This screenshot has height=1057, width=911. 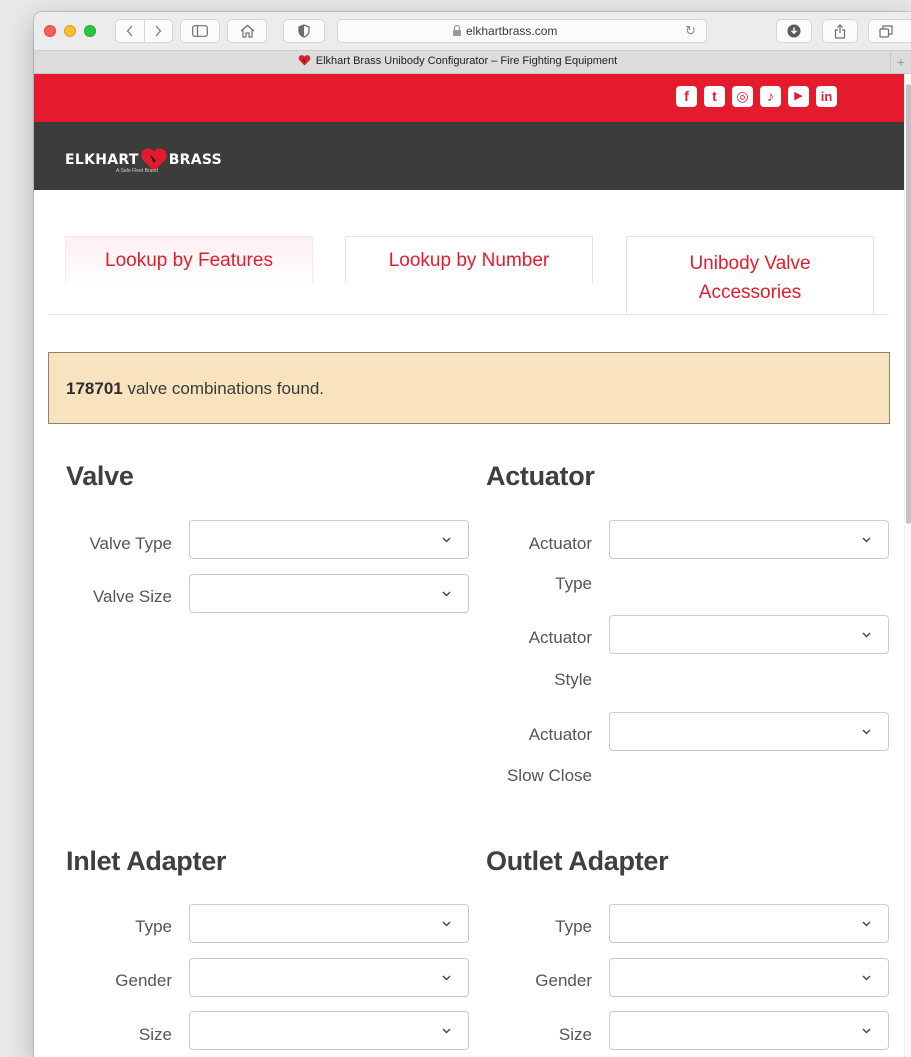 What do you see at coordinates (146, 861) in the screenshot?
I see `inlet-adapter-section-title: Inlet Adapter` at bounding box center [146, 861].